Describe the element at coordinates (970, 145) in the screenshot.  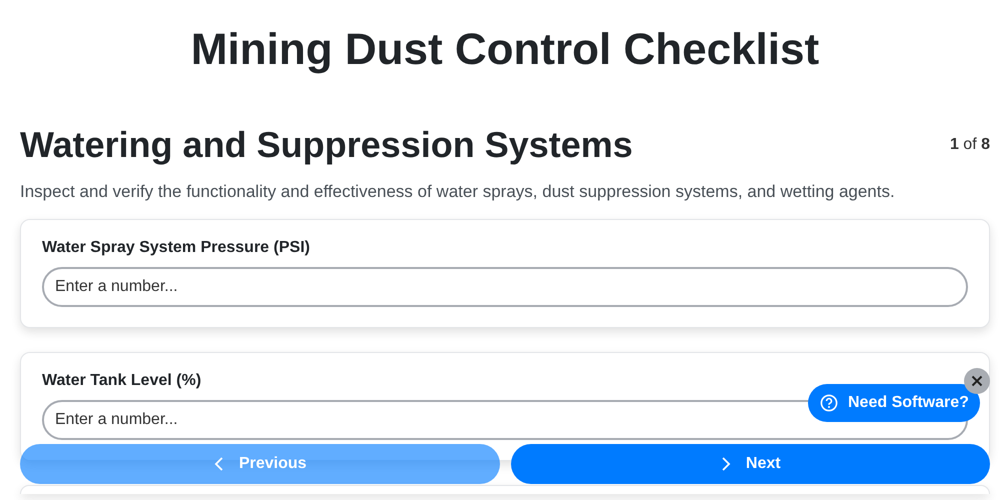
I see `page-counter: 1 of 8` at that location.